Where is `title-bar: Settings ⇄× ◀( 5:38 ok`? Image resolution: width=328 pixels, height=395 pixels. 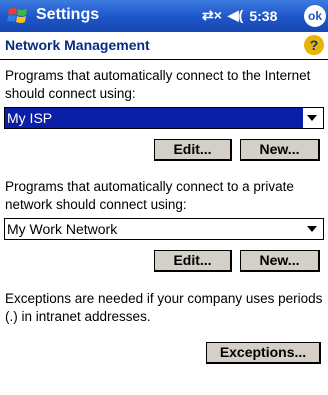
title-bar: Settings ⇄× ◀( 5:38 ok is located at coordinates (164, 16).